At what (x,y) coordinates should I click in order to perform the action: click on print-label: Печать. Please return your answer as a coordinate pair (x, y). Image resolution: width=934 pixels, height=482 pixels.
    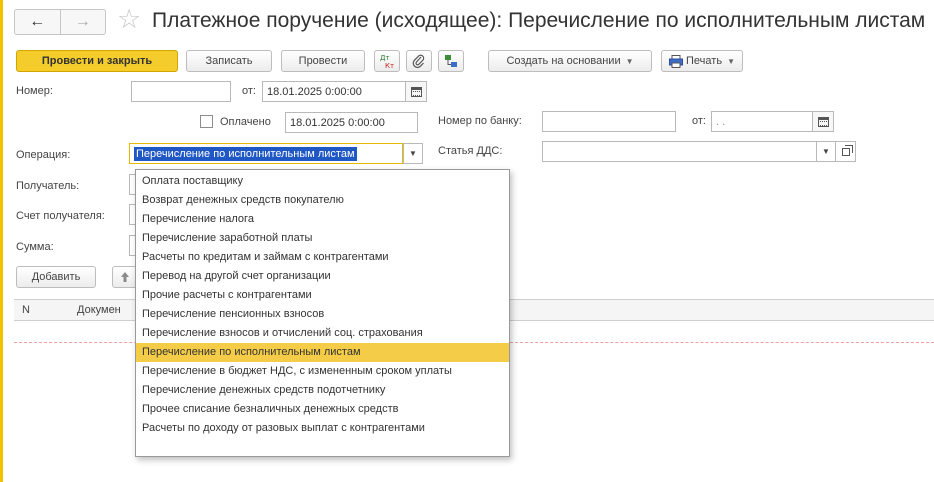
    Looking at the image, I should click on (704, 61).